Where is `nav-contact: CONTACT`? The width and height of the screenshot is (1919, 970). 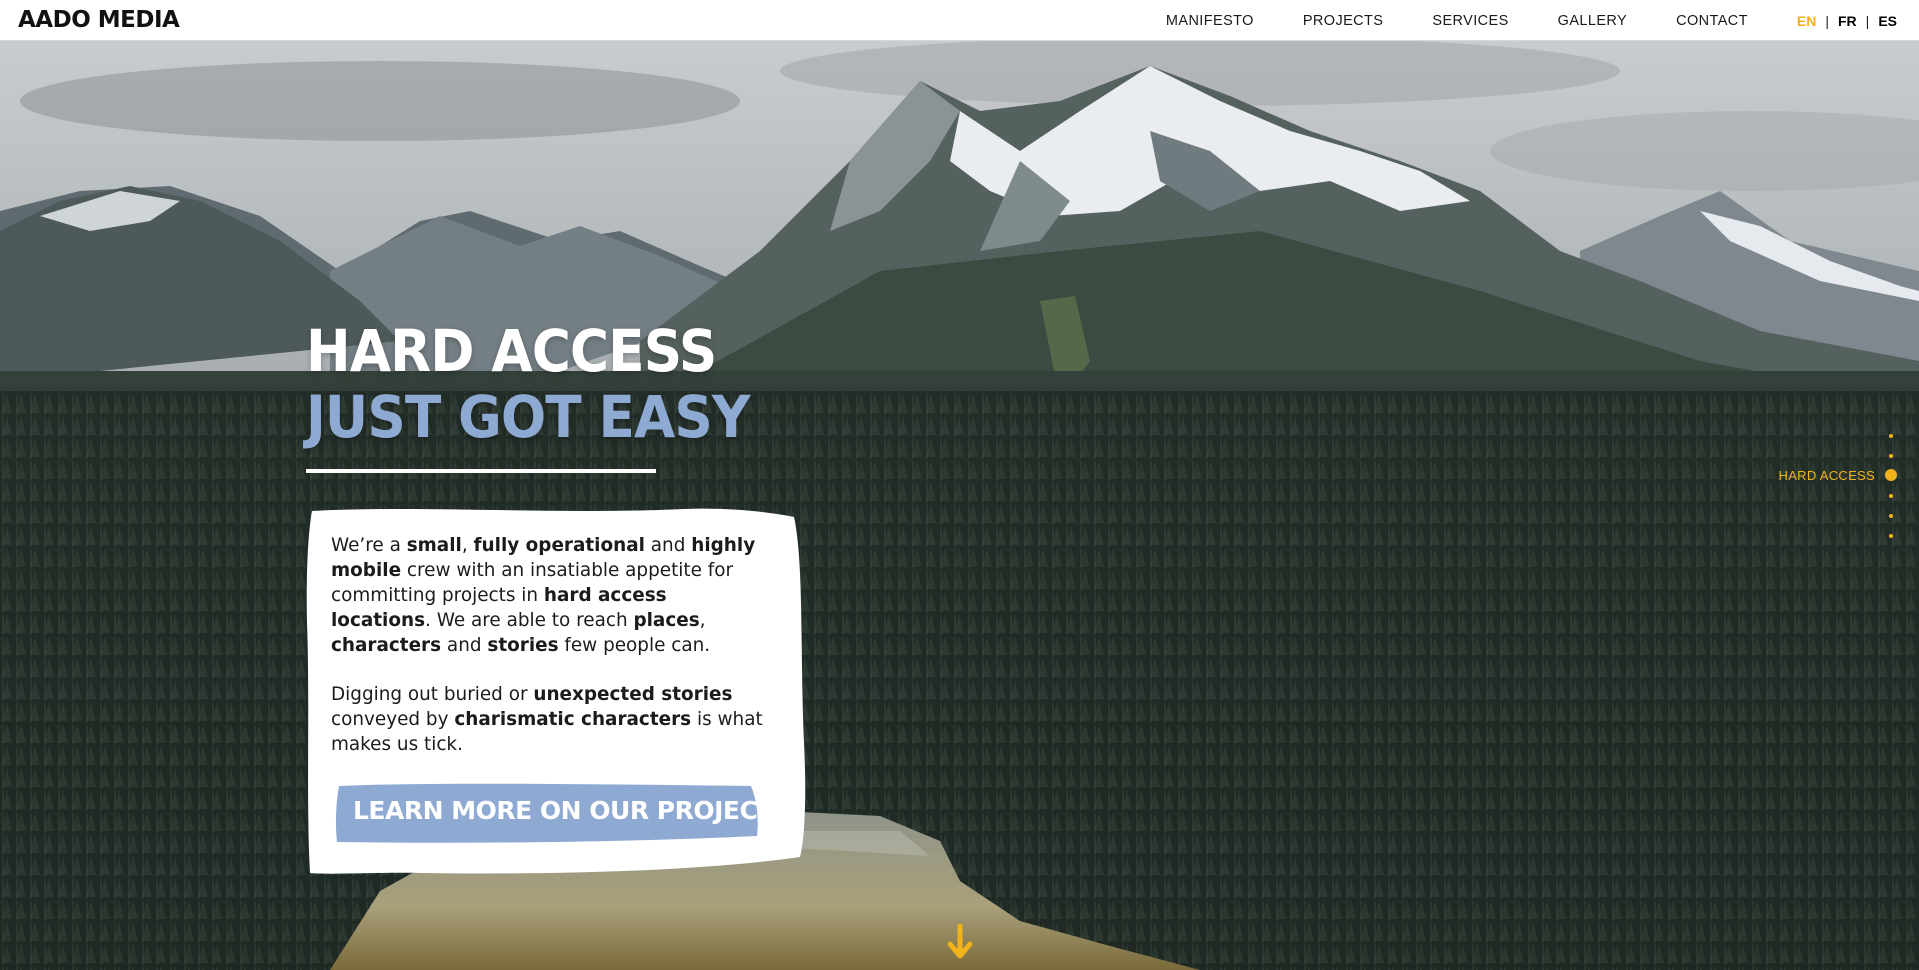 nav-contact: CONTACT is located at coordinates (1712, 21).